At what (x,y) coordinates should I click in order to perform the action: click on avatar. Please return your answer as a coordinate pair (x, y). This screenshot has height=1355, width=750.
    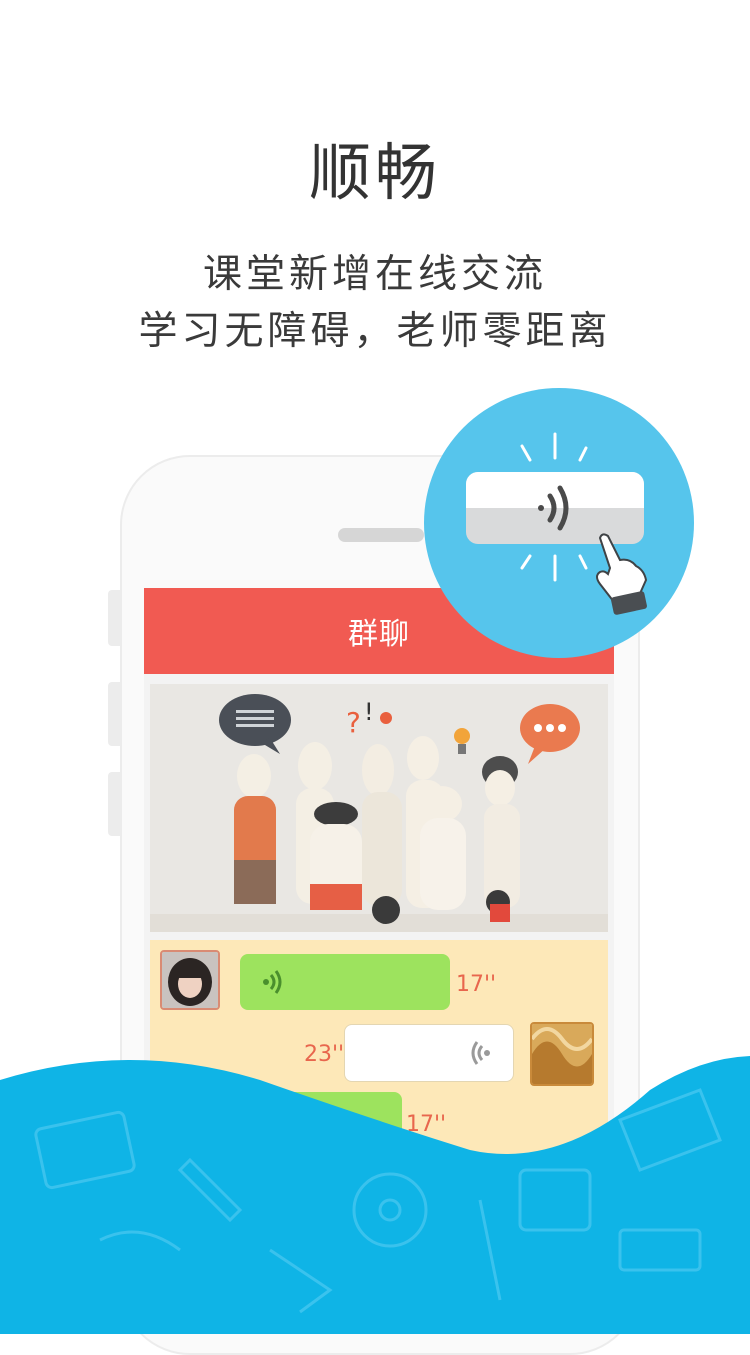
    Looking at the image, I should click on (190, 980).